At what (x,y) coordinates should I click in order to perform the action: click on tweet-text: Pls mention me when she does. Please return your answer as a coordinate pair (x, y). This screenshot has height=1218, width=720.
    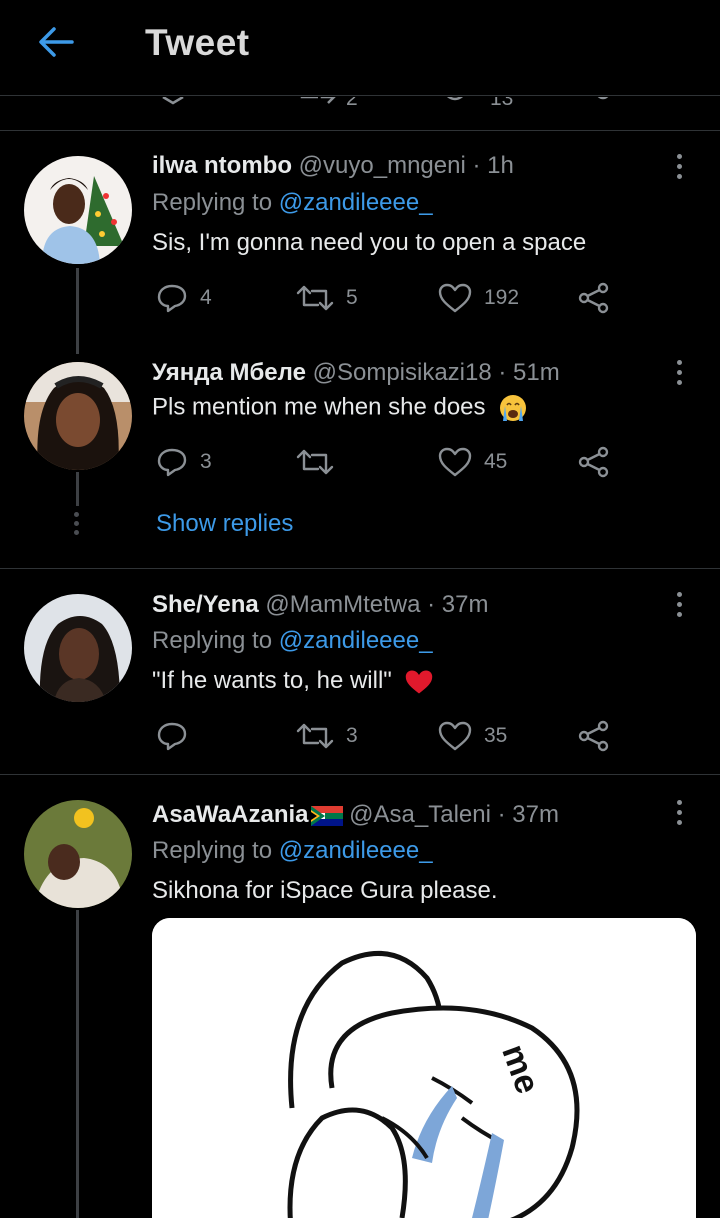
    Looking at the image, I should click on (340, 408).